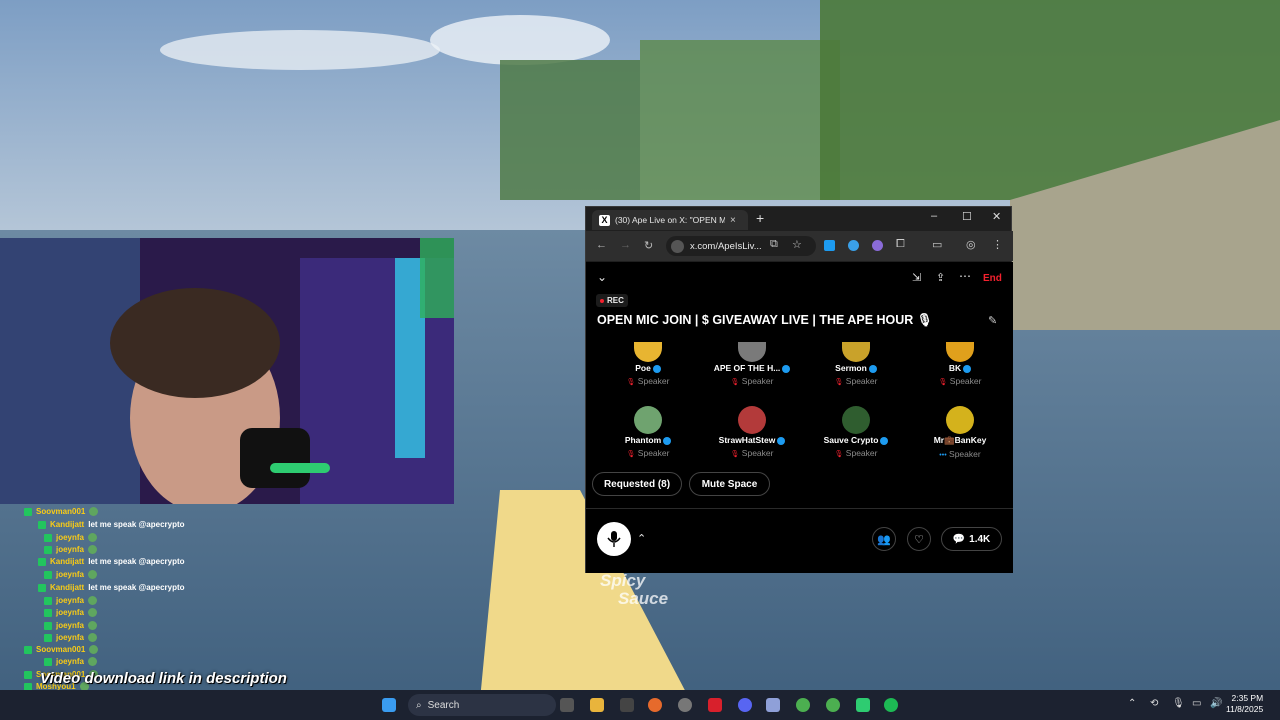  Describe the element at coordinates (634, 589) in the screenshot. I see `spicy-sauce-watermark: Spicy Sauce` at that location.